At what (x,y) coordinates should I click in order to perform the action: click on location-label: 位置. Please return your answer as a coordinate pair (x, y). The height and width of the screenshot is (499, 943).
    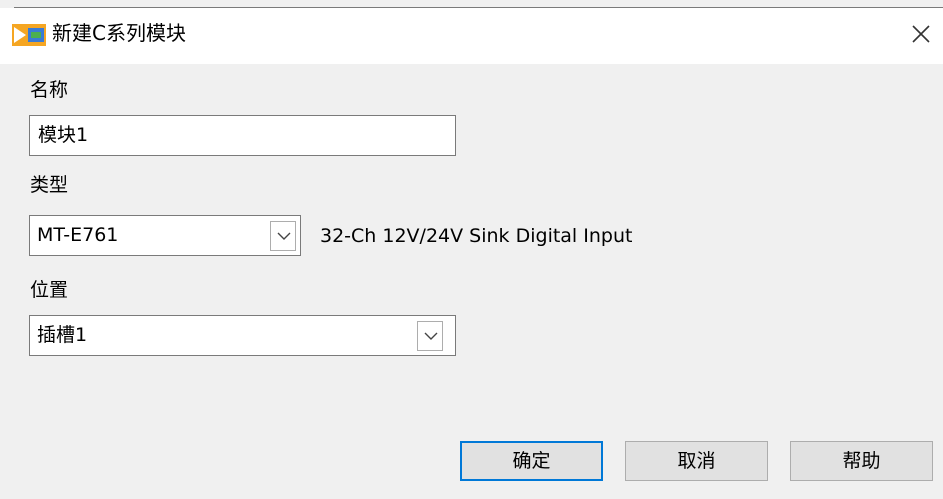
    Looking at the image, I should click on (49, 290).